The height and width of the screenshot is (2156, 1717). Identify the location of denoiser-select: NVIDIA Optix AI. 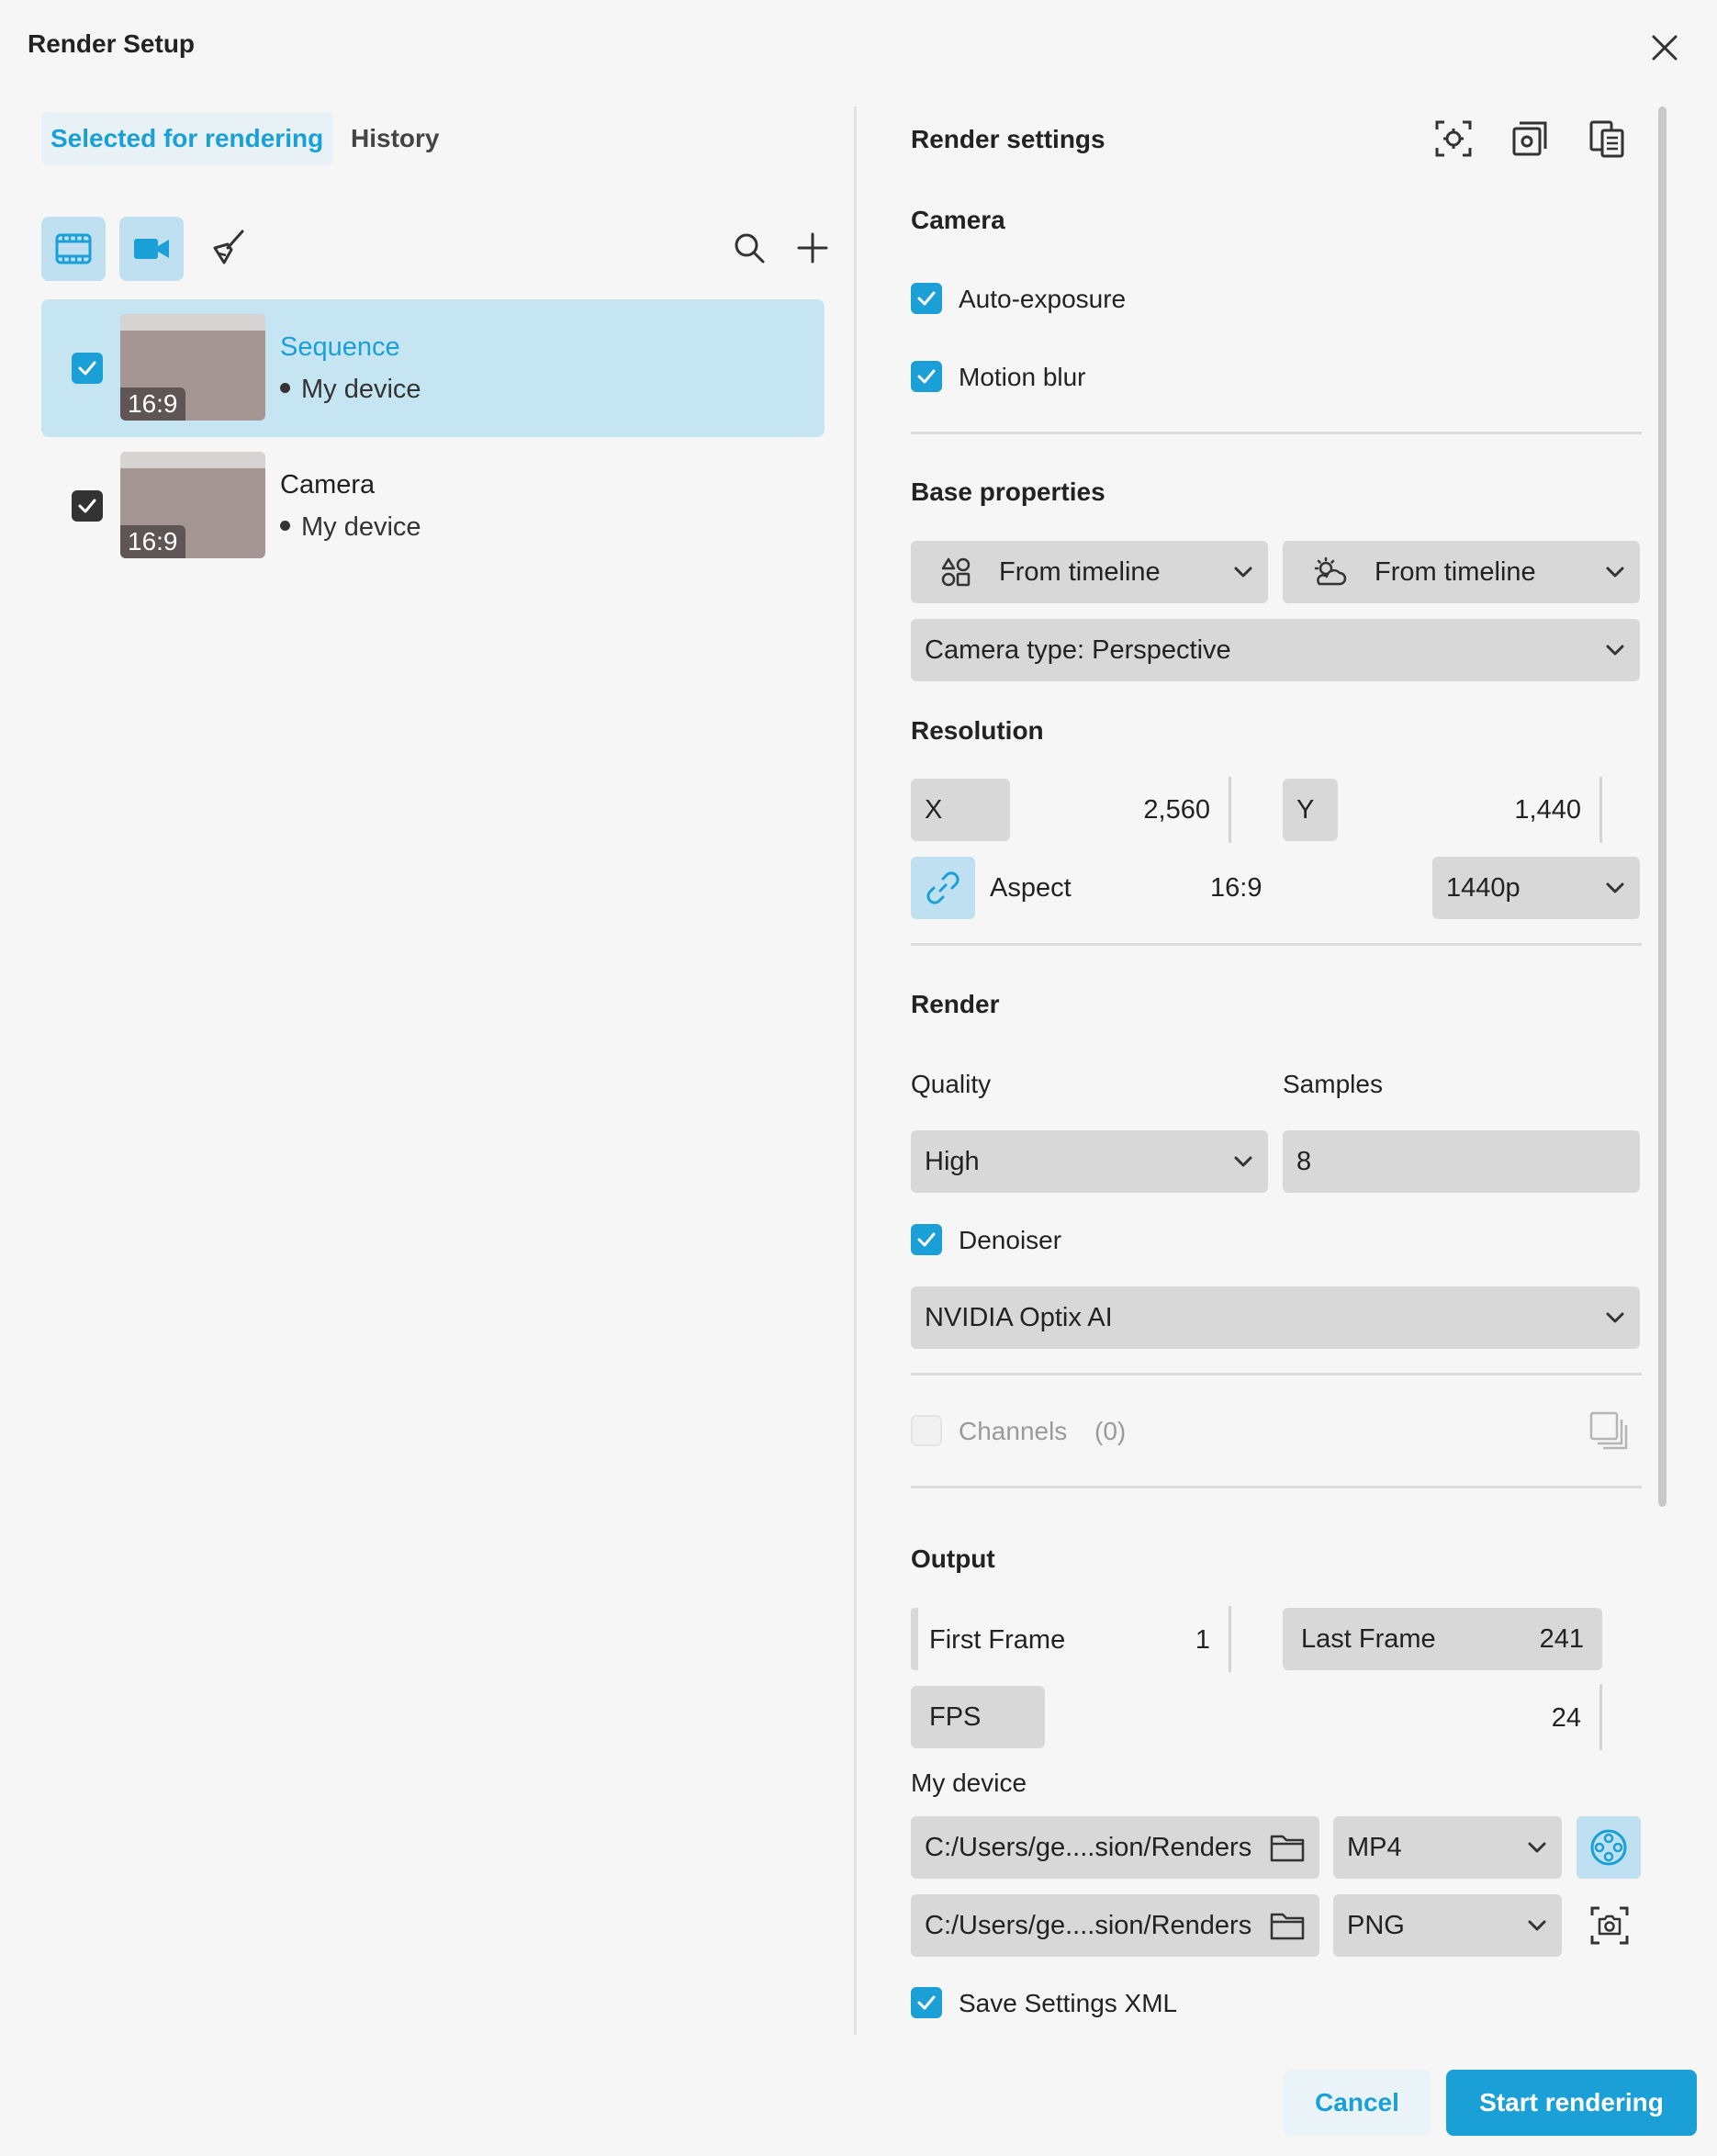
(1275, 1317).